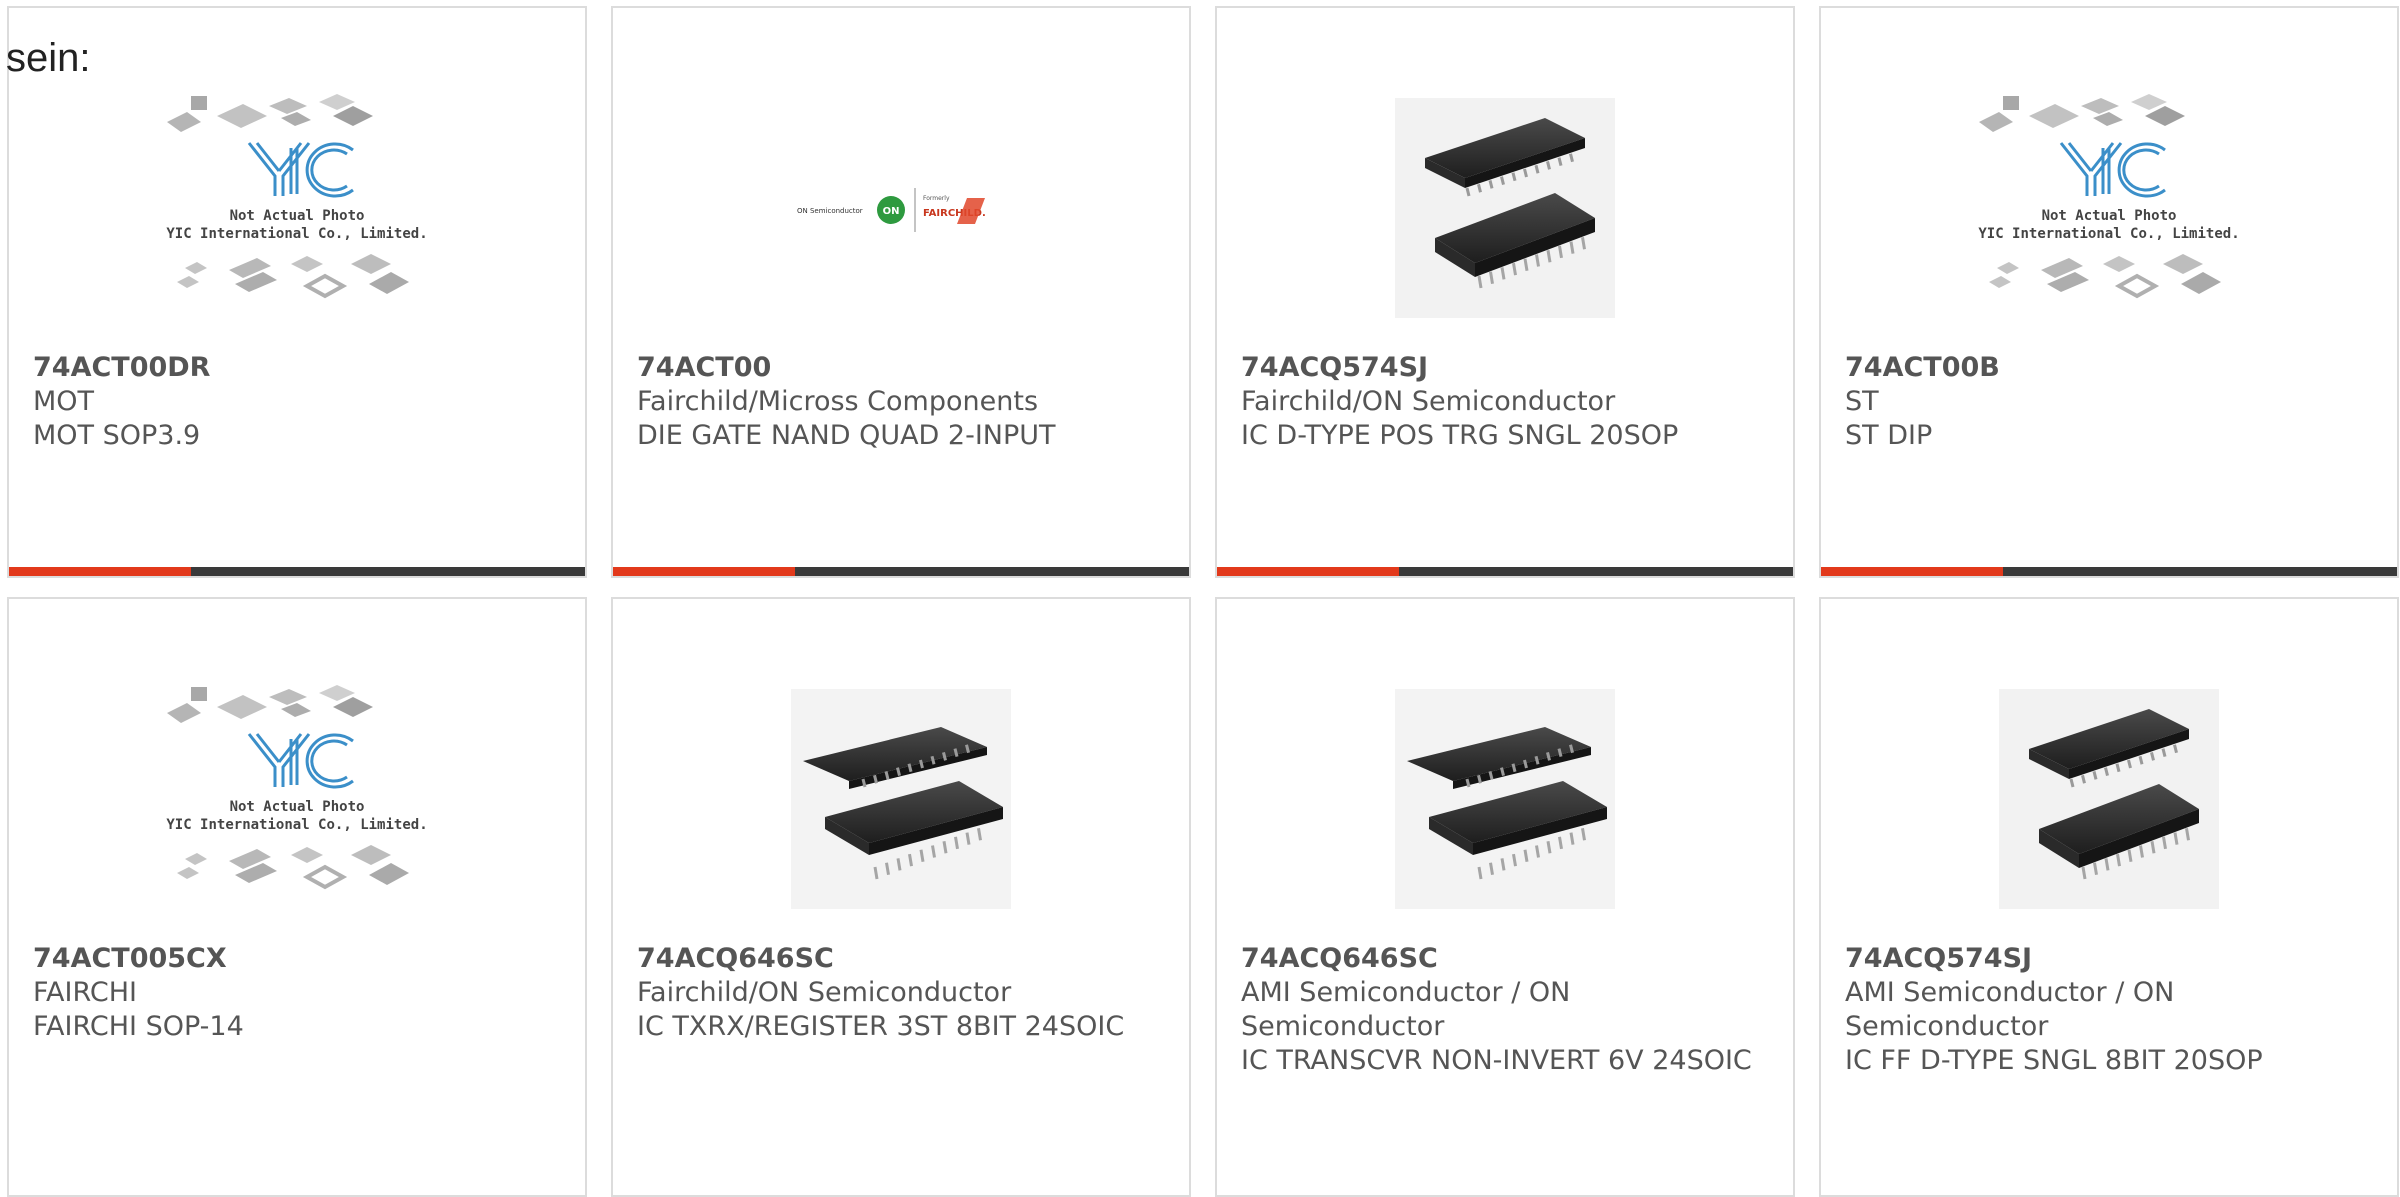 The height and width of the screenshot is (1197, 2400). Describe the element at coordinates (1862, 401) in the screenshot. I see `manufacturer: ST` at that location.